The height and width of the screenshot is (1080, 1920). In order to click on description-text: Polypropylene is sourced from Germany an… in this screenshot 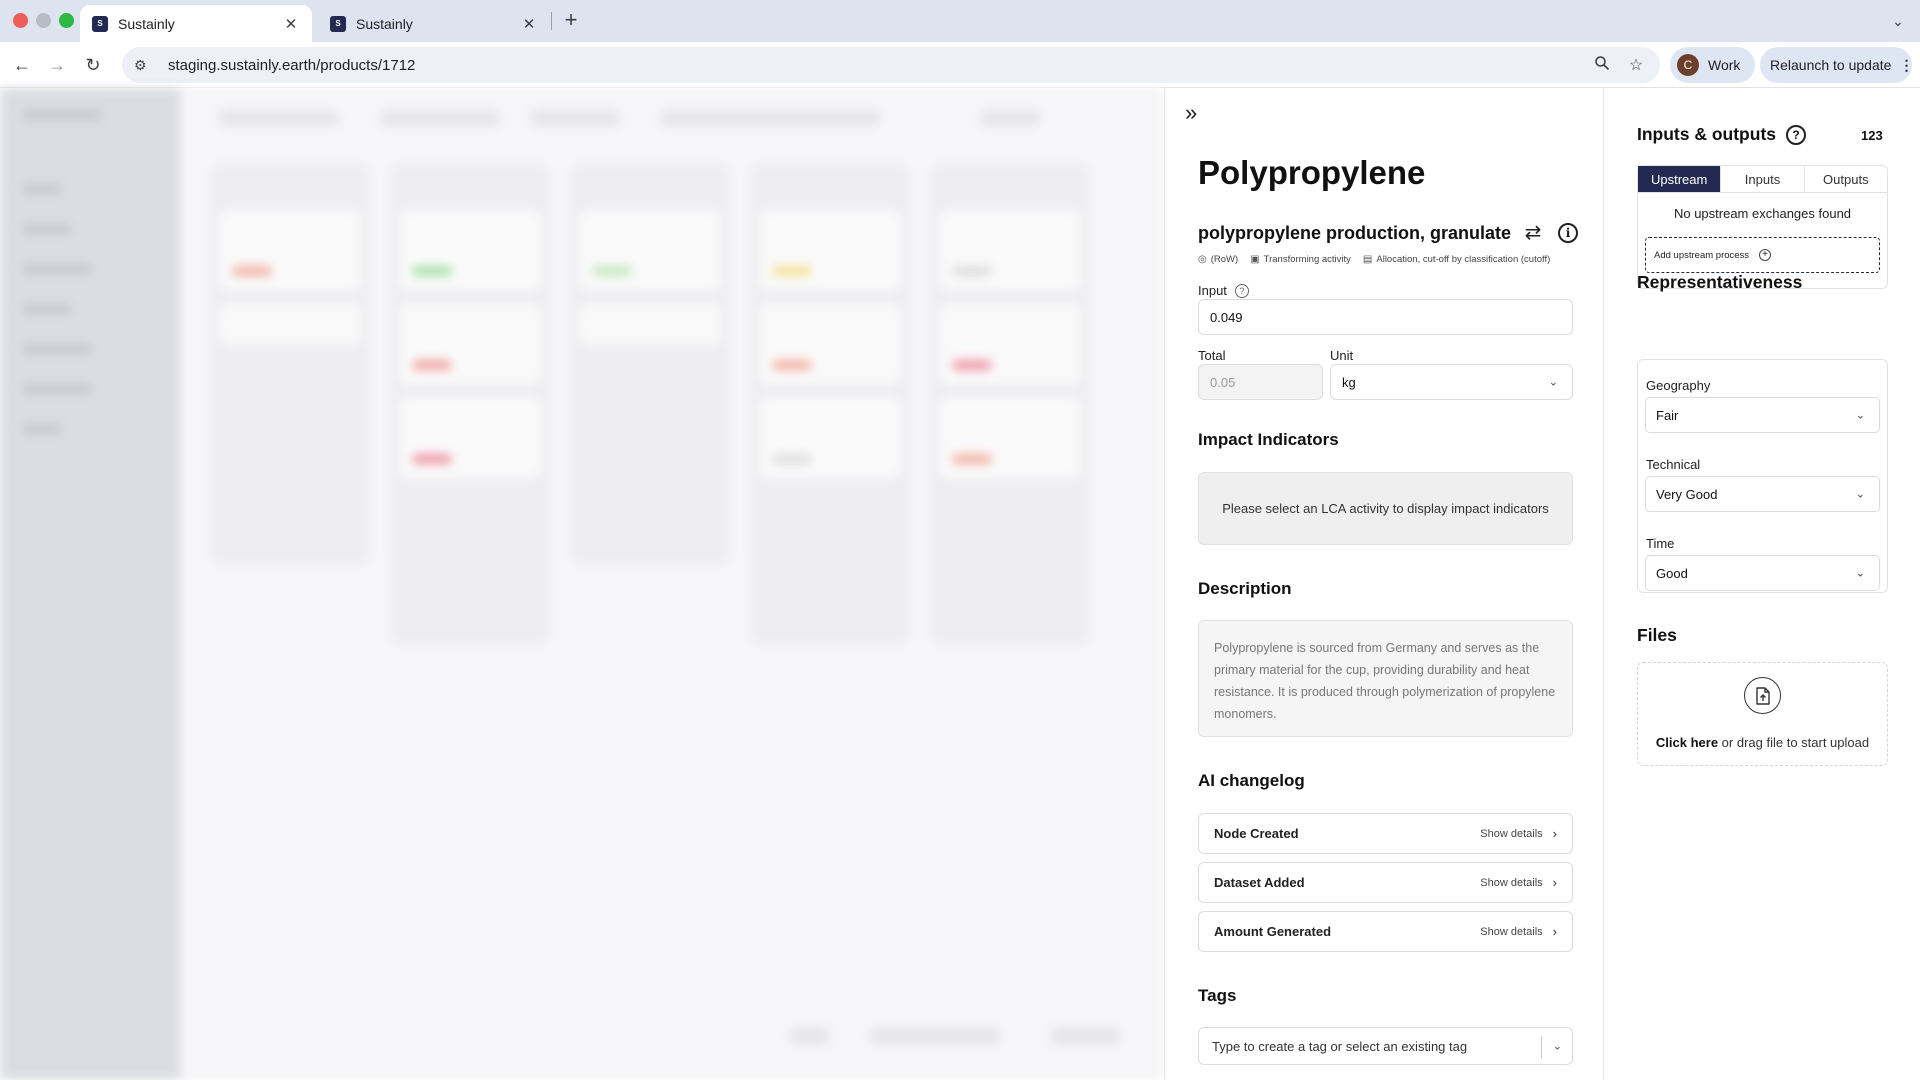, I will do `click(1385, 678)`.